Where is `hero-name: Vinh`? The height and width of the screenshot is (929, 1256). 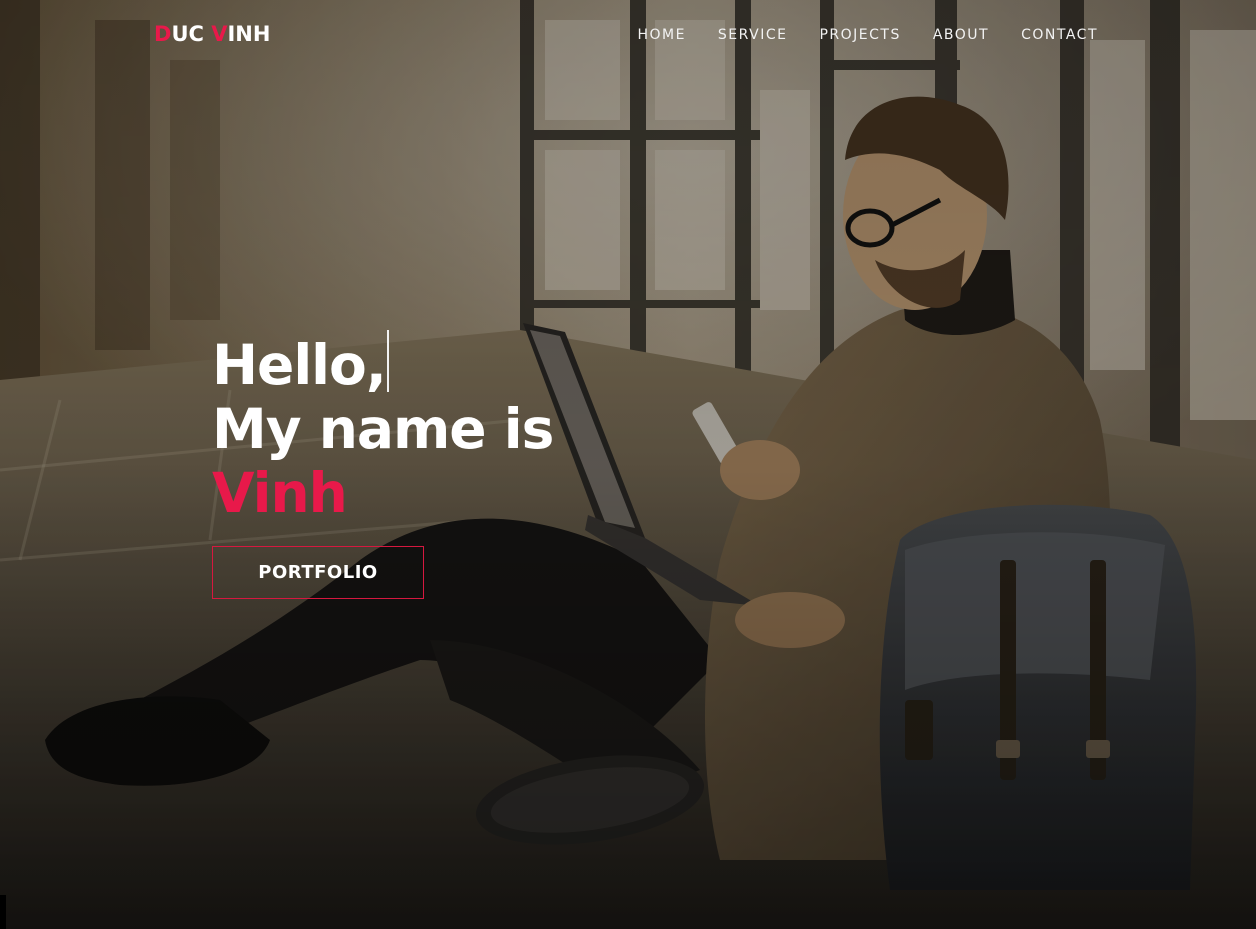
hero-name: Vinh is located at coordinates (280, 493).